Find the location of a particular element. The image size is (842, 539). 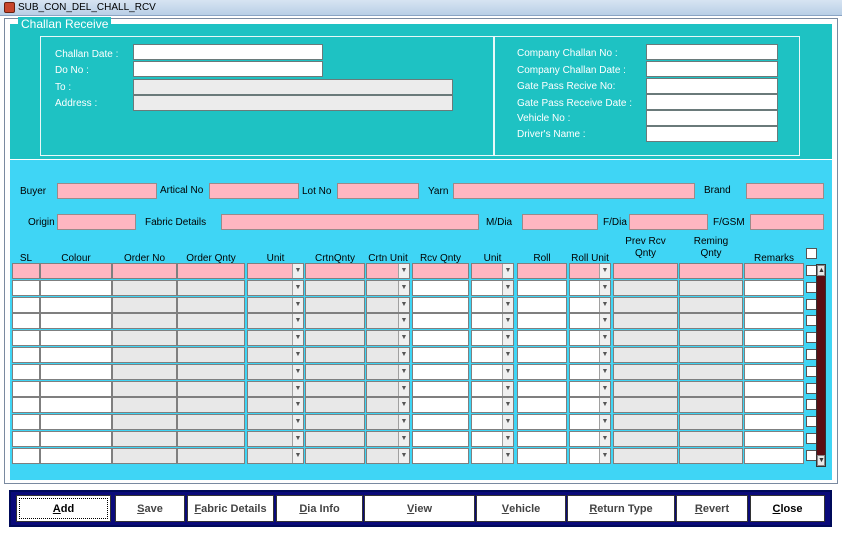

close-button: Close is located at coordinates (787, 508).